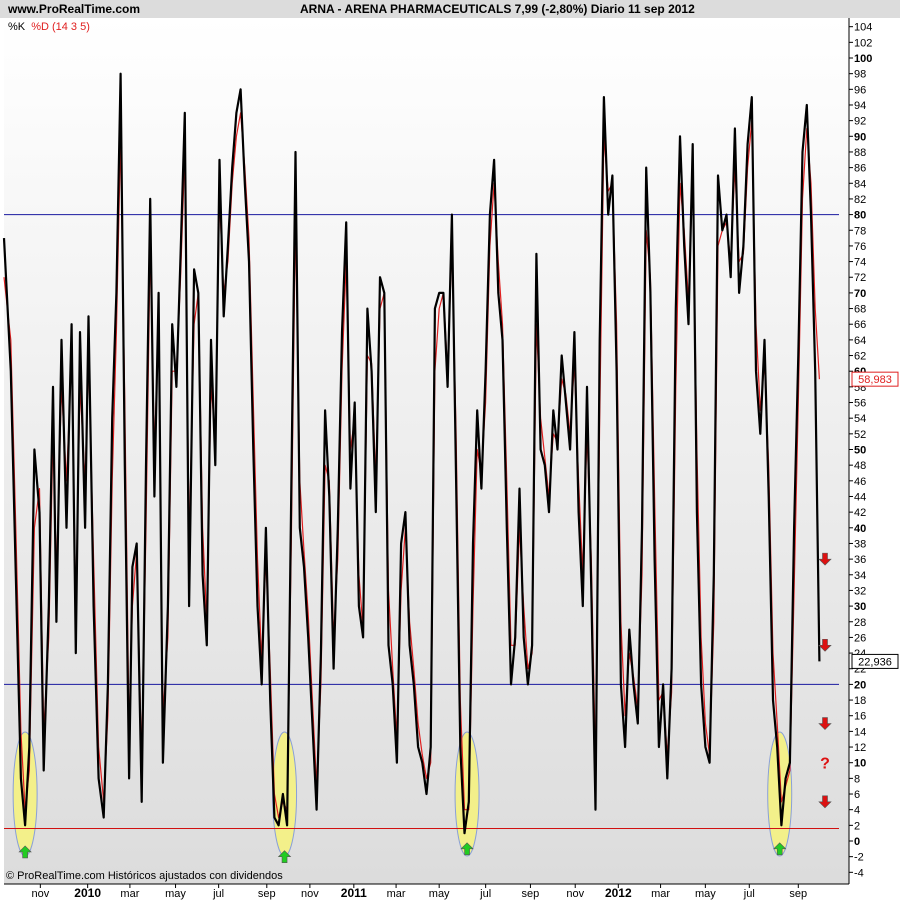  Describe the element at coordinates (860, 748) in the screenshot. I see `ytick-label: 12` at that location.